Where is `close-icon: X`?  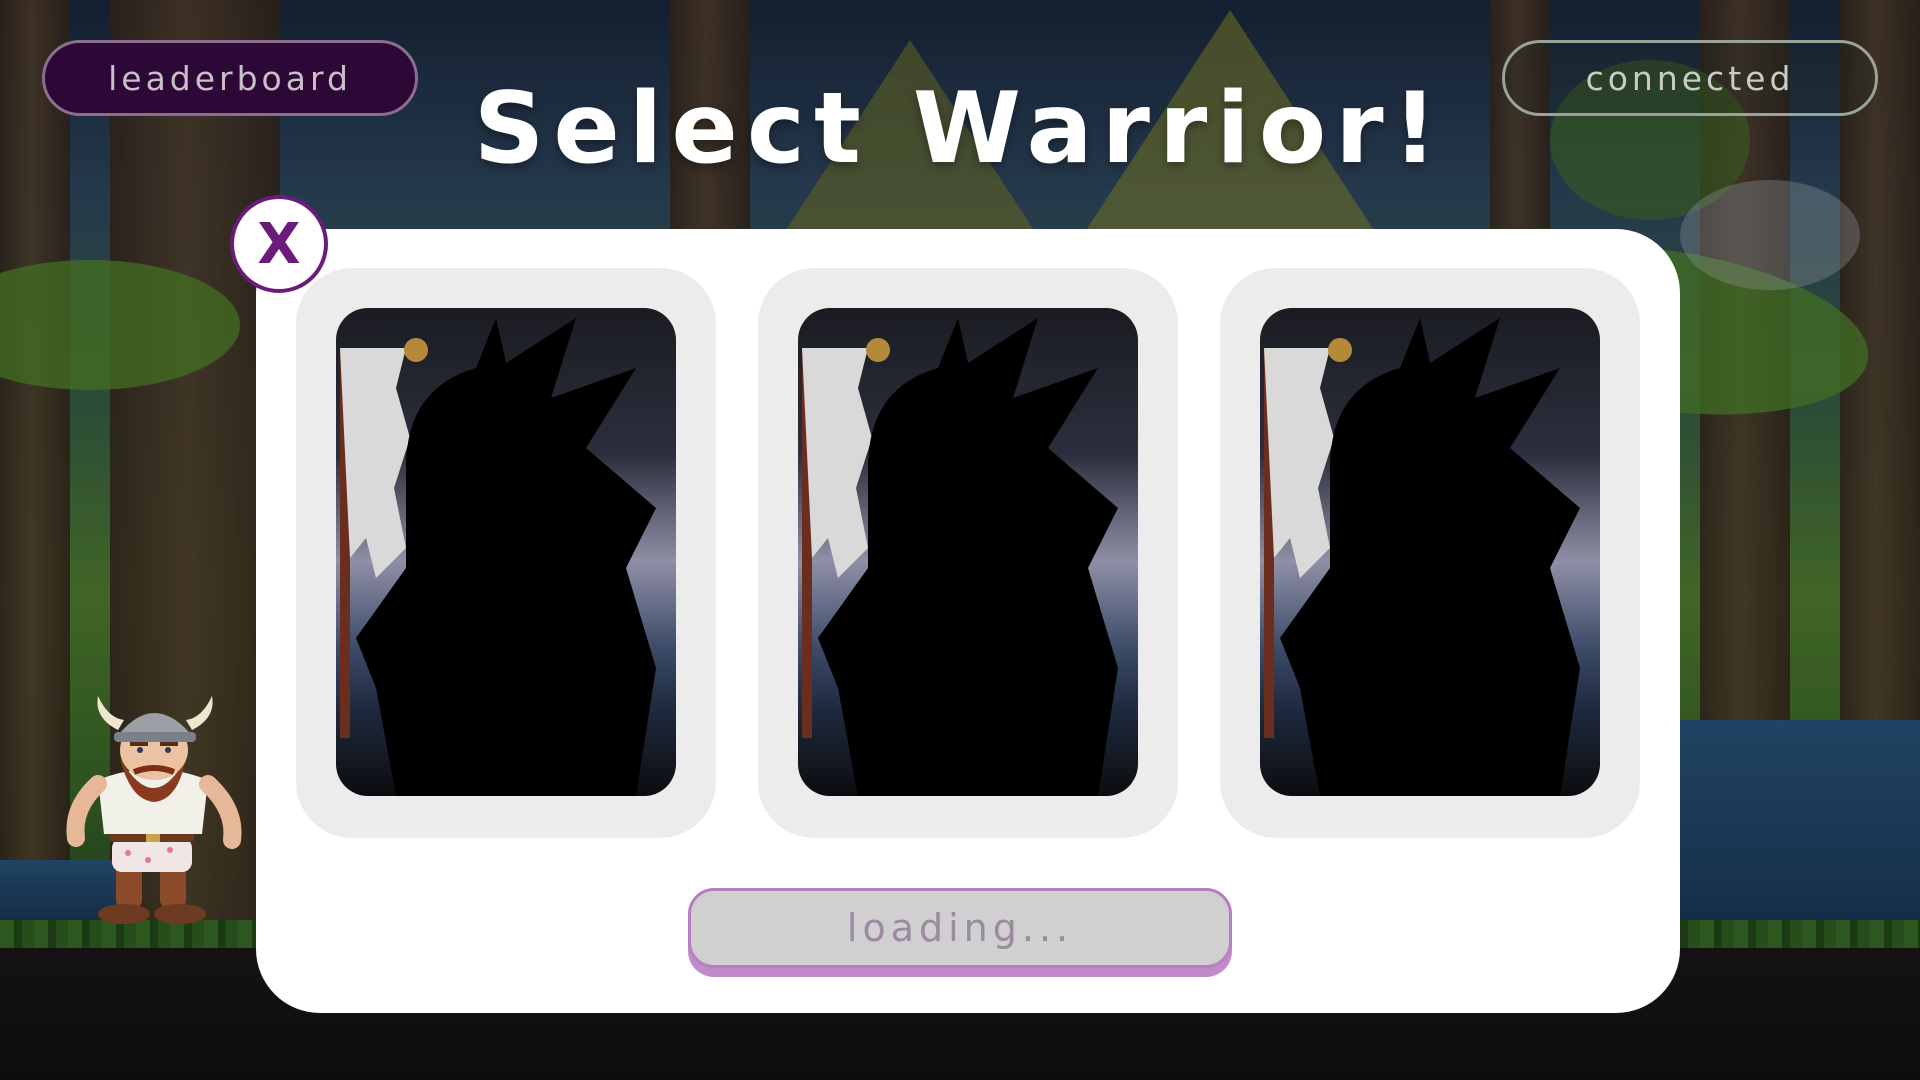
close-icon: X is located at coordinates (279, 244).